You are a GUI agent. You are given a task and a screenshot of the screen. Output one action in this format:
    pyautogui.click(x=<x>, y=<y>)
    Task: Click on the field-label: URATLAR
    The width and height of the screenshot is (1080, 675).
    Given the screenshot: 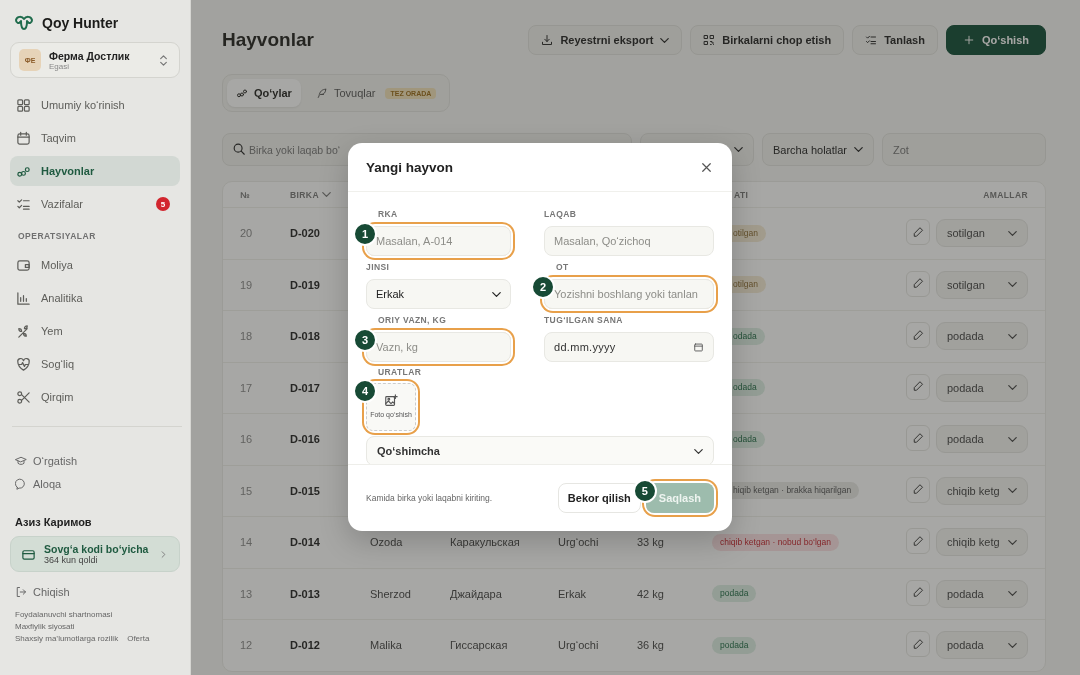 What is the action you would take?
    pyautogui.click(x=399, y=372)
    